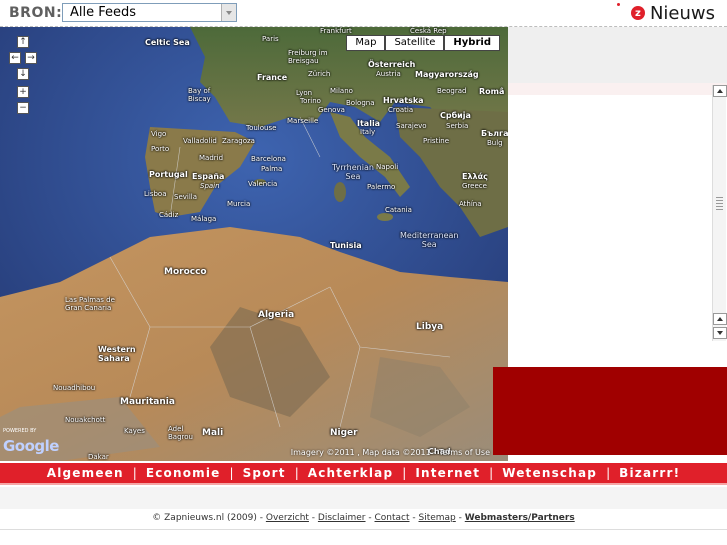 The height and width of the screenshot is (545, 727). What do you see at coordinates (268, 159) in the screenshot?
I see `map-label-barcelona: Barcelona` at bounding box center [268, 159].